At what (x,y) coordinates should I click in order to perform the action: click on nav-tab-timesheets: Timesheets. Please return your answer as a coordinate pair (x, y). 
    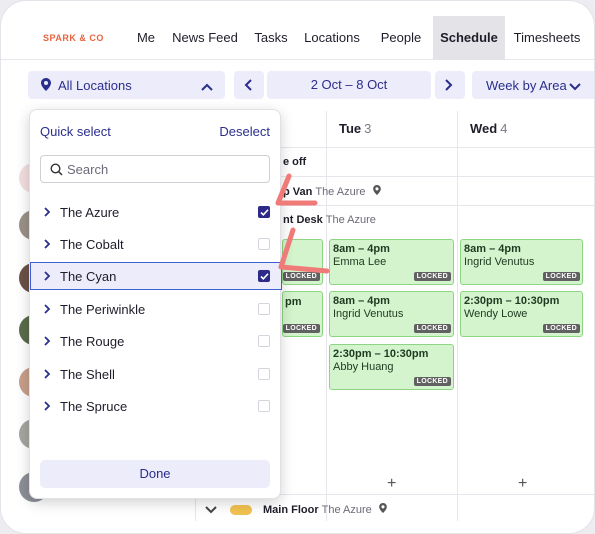
    Looking at the image, I should click on (547, 38).